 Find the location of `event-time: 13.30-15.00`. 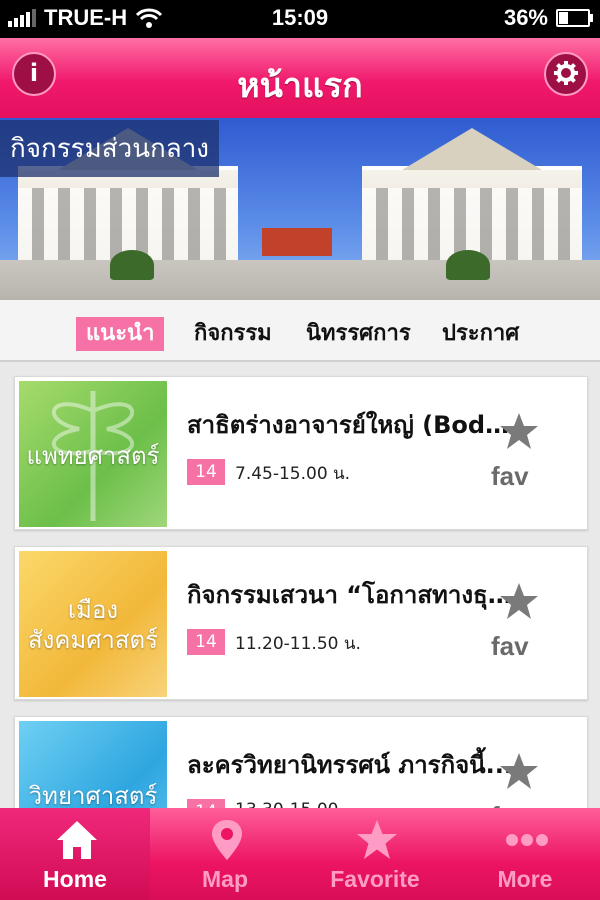

event-time: 13.30-15.00 is located at coordinates (286, 804).